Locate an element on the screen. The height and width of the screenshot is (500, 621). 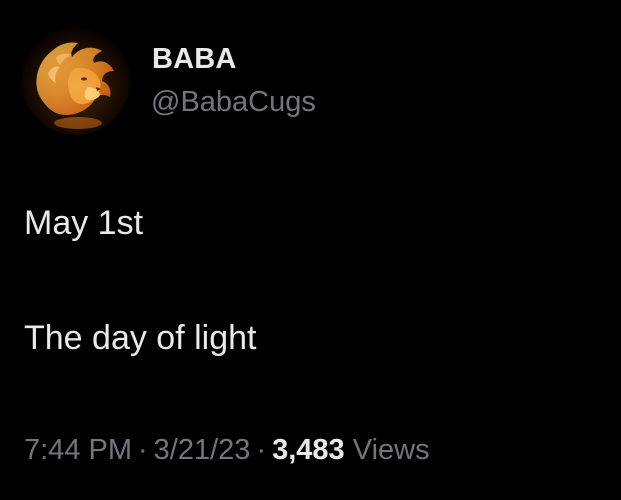
views-label: Views is located at coordinates (391, 450).